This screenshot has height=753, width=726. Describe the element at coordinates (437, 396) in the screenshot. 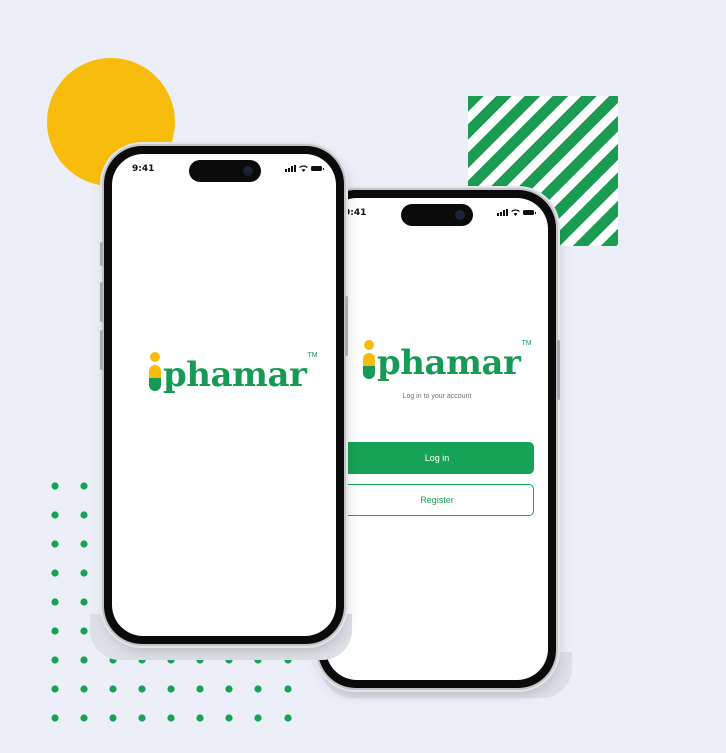

I see `login-subtitle: Log in to your account` at that location.